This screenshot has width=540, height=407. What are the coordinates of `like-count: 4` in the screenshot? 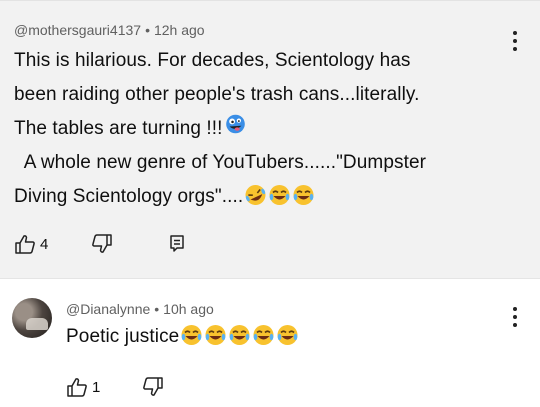 It's located at (44, 244).